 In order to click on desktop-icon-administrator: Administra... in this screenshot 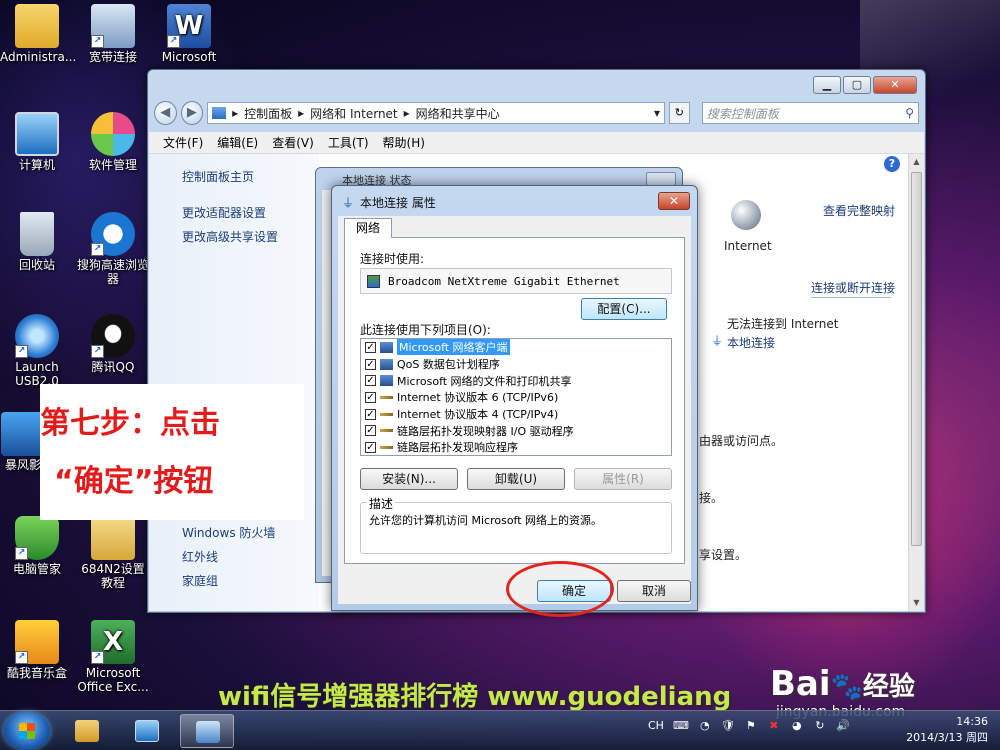, I will do `click(38, 34)`.